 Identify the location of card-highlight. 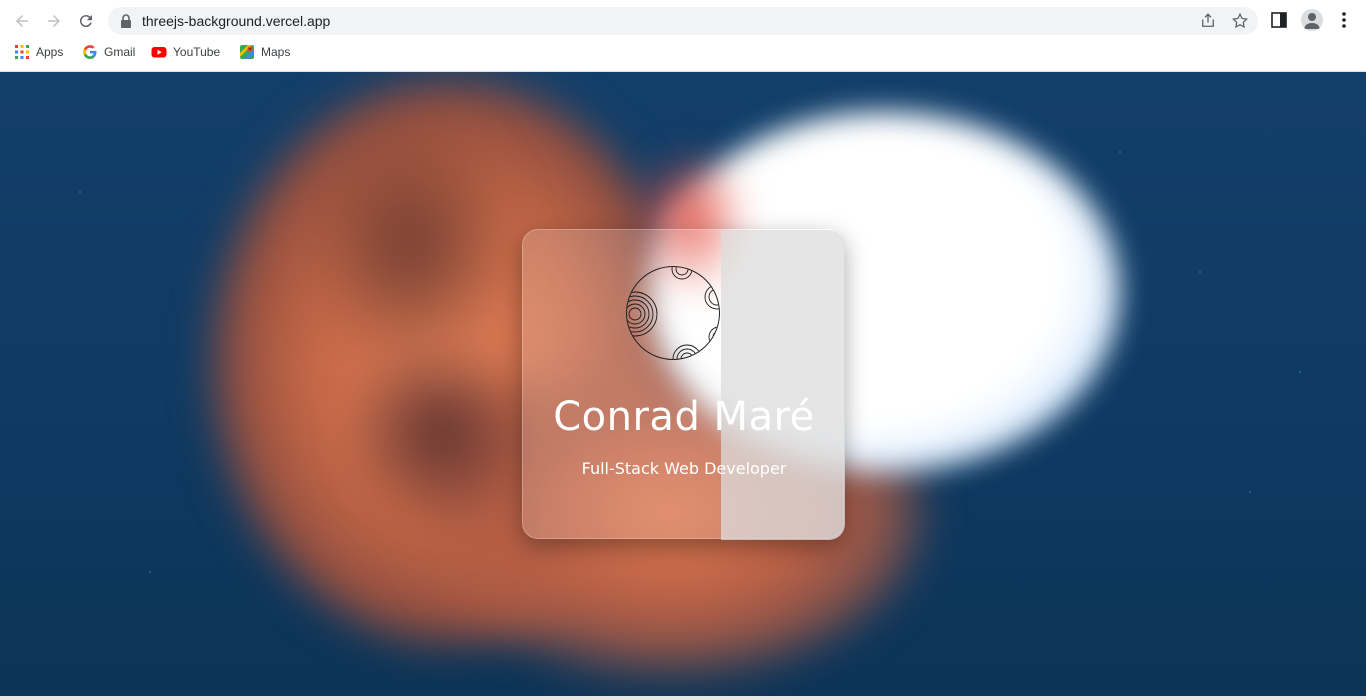
(783, 385).